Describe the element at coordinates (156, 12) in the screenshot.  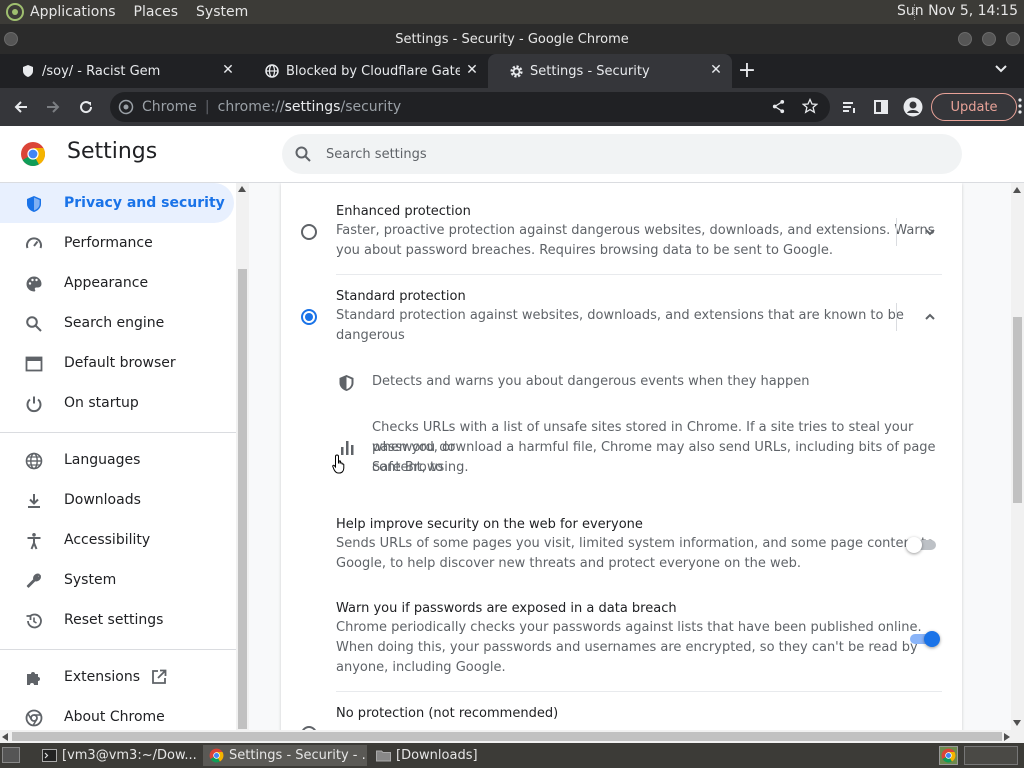
I see `os-menu-places: Places` at that location.